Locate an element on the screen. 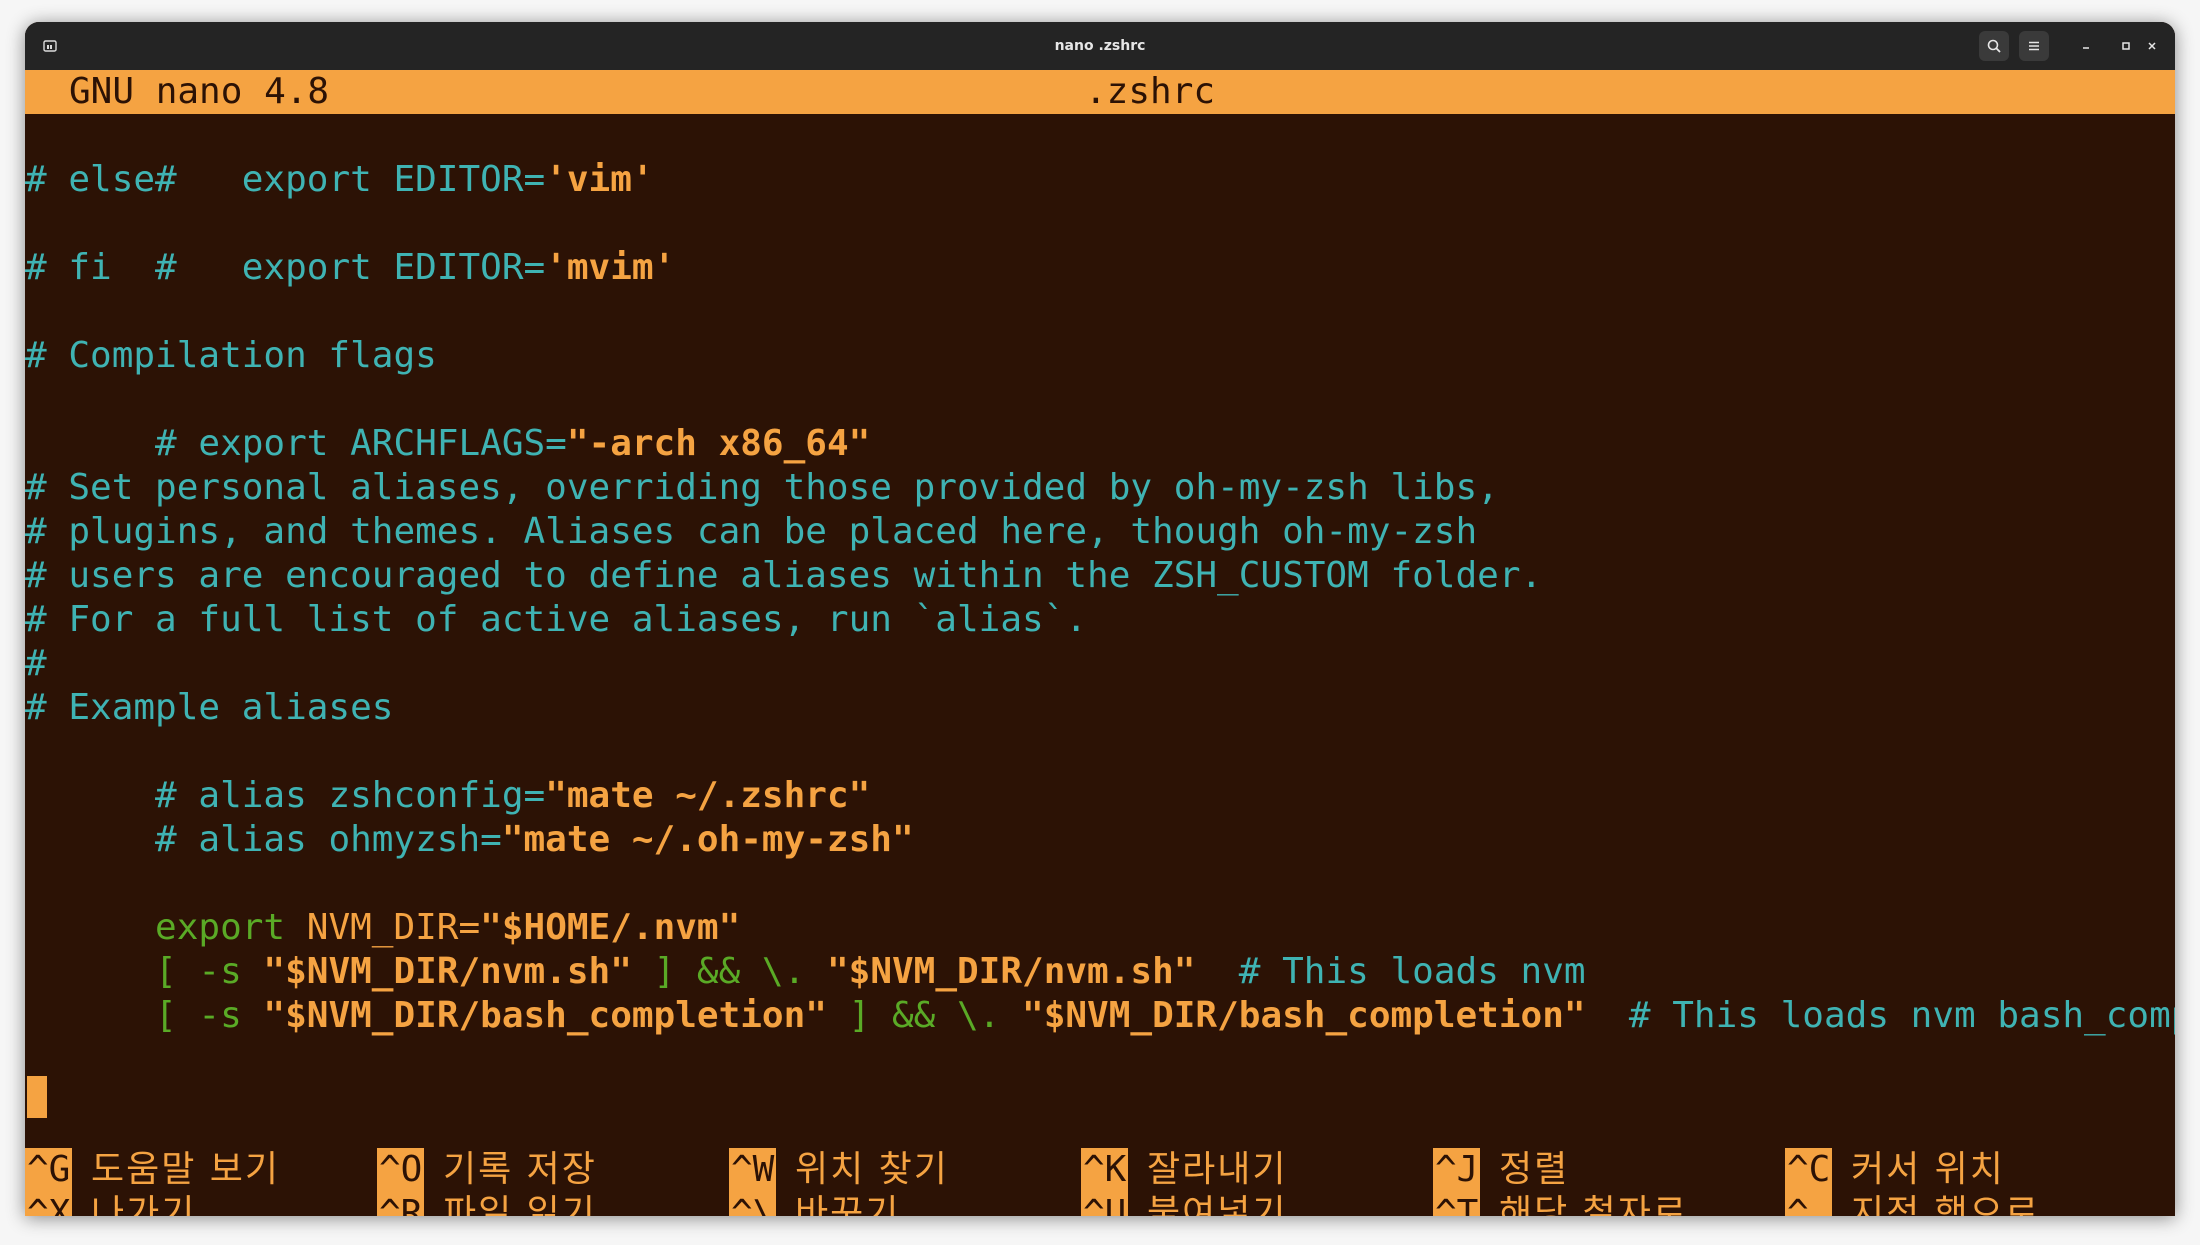 This screenshot has height=1245, width=2200. editor-line: # alias ohmyzsh="mate ~/.oh-my-zsh" is located at coordinates (469, 817).